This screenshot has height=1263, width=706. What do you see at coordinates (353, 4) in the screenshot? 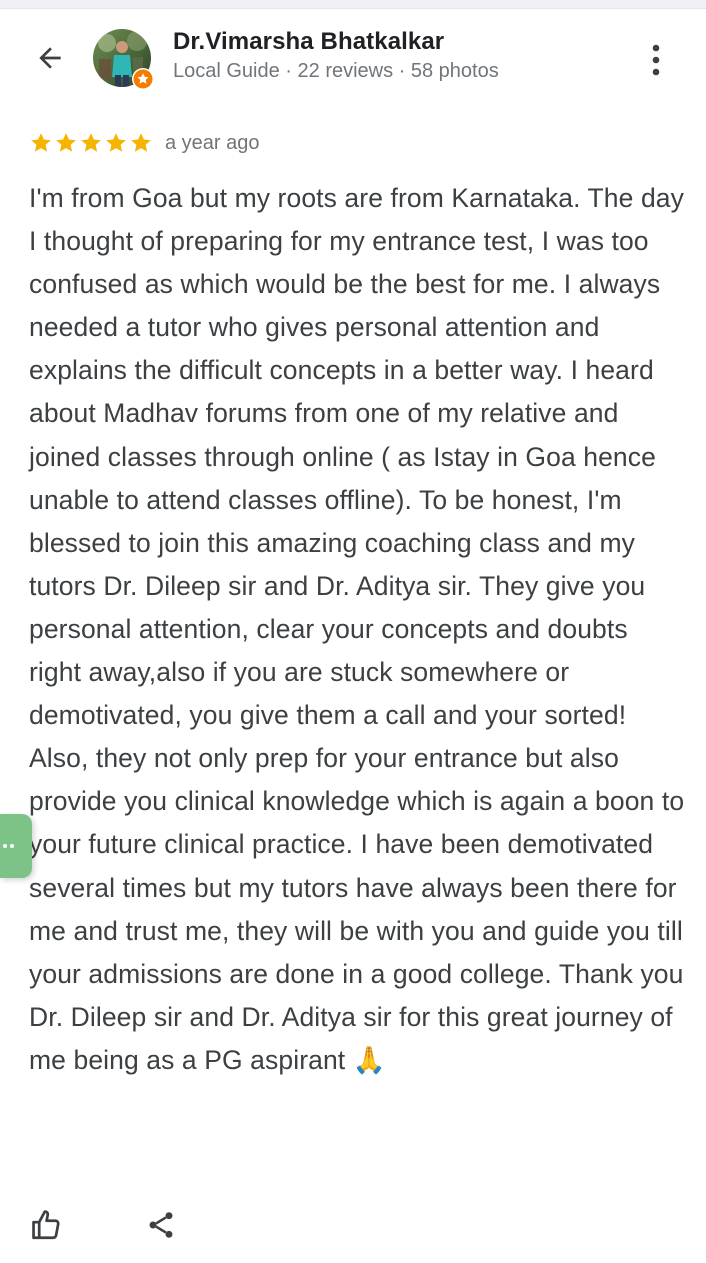
I see `top-edge-divider` at bounding box center [353, 4].